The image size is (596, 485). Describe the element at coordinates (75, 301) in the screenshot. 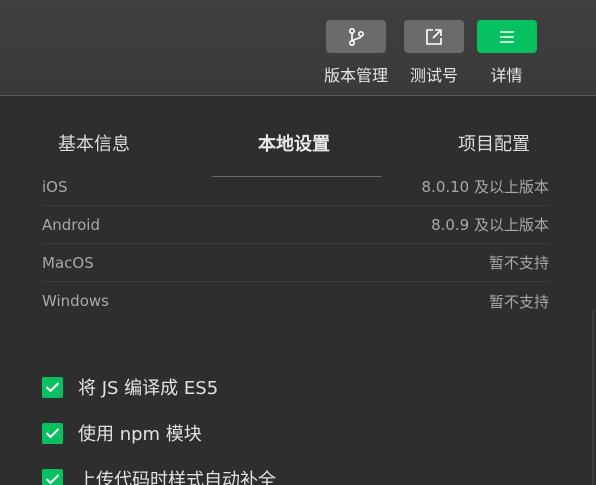

I see `os-name: Windows` at that location.